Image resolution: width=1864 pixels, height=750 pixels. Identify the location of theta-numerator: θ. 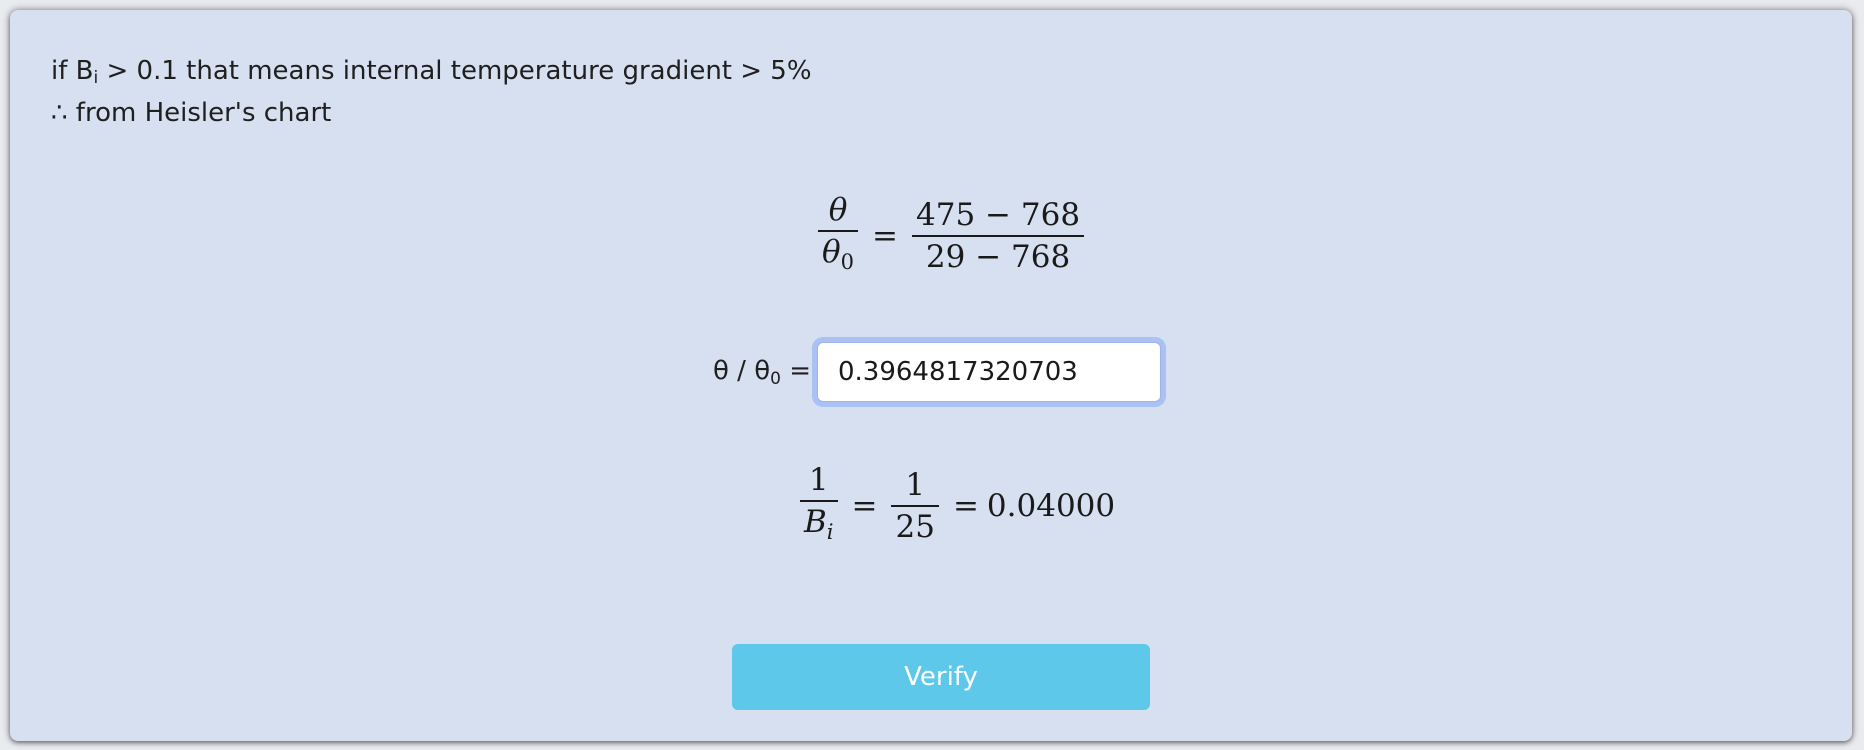
(838, 210).